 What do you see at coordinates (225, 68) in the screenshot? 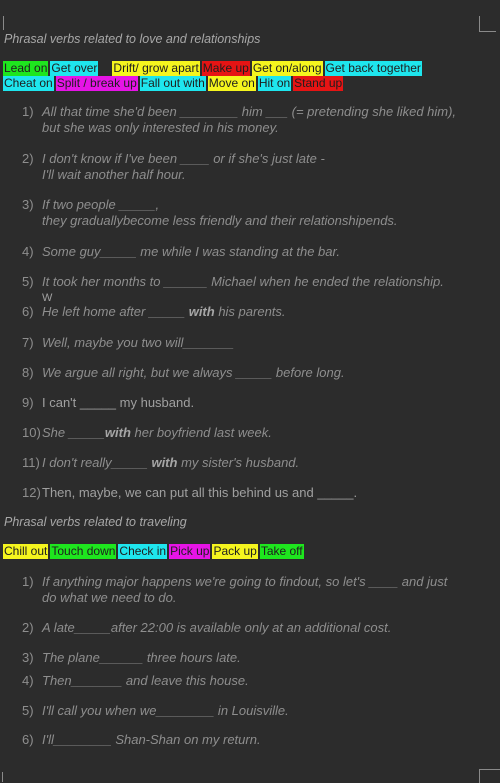
I see `phrasal-verb-tag: Make up` at bounding box center [225, 68].